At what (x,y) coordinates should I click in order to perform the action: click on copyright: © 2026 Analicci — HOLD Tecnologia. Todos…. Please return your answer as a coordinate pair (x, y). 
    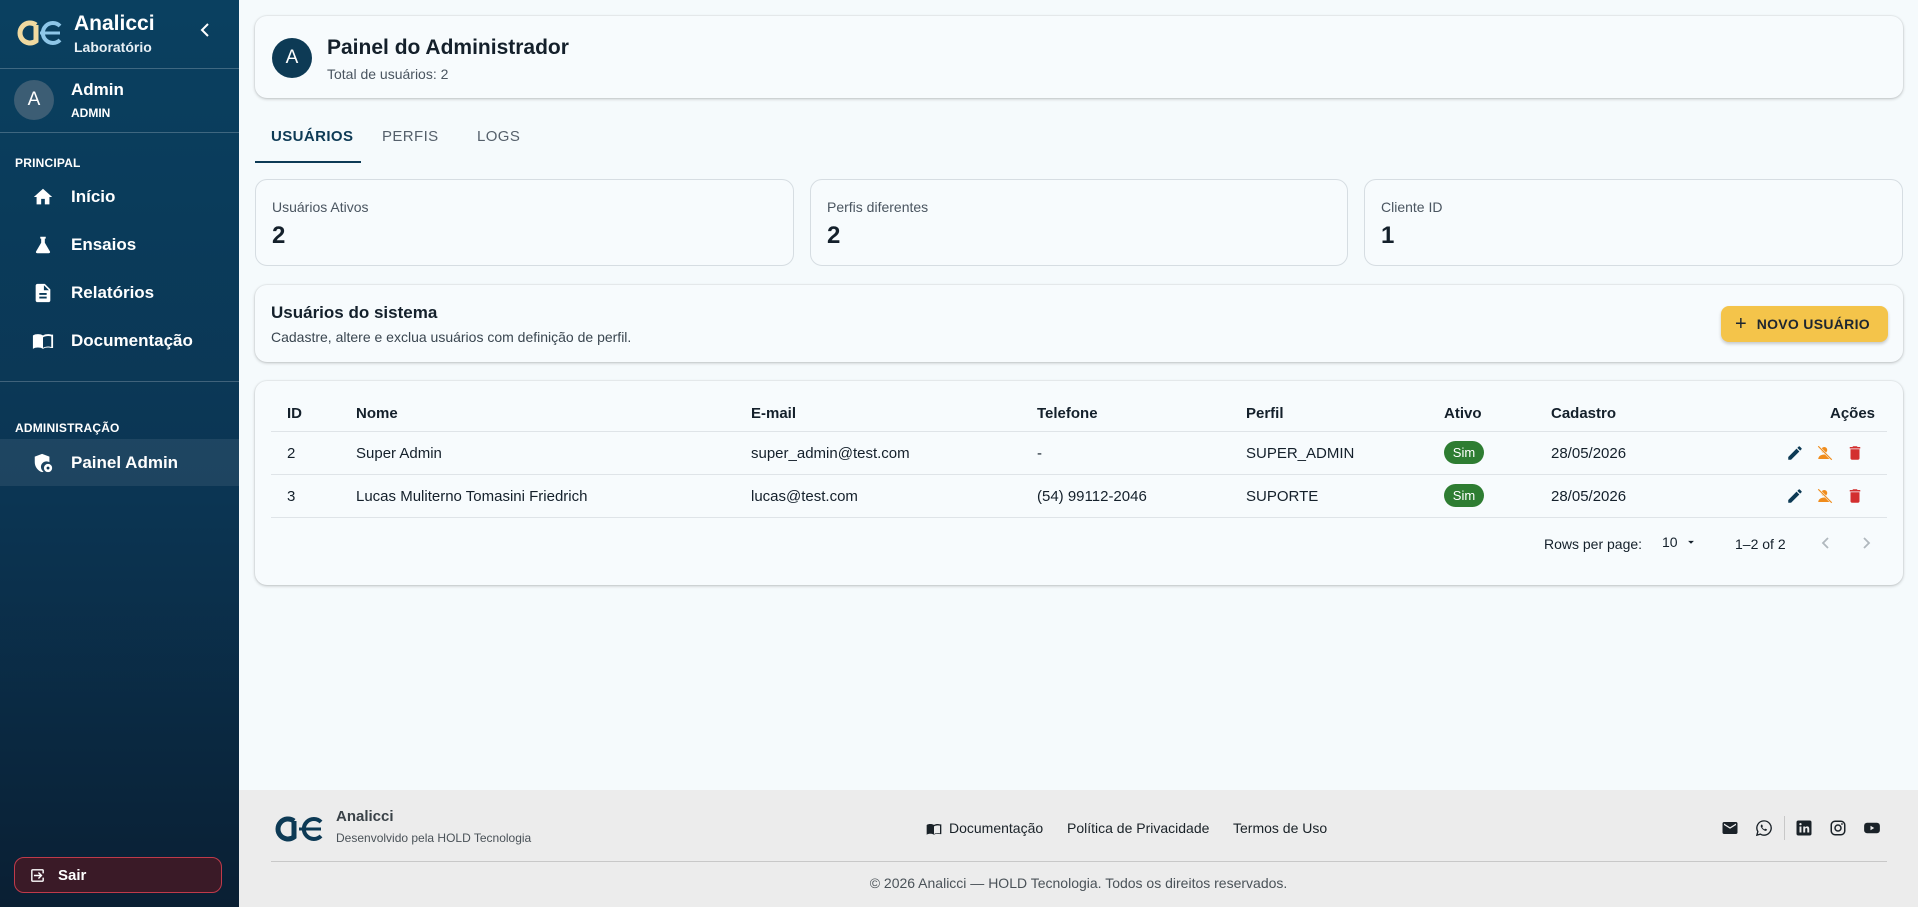
    Looking at the image, I should click on (1078, 883).